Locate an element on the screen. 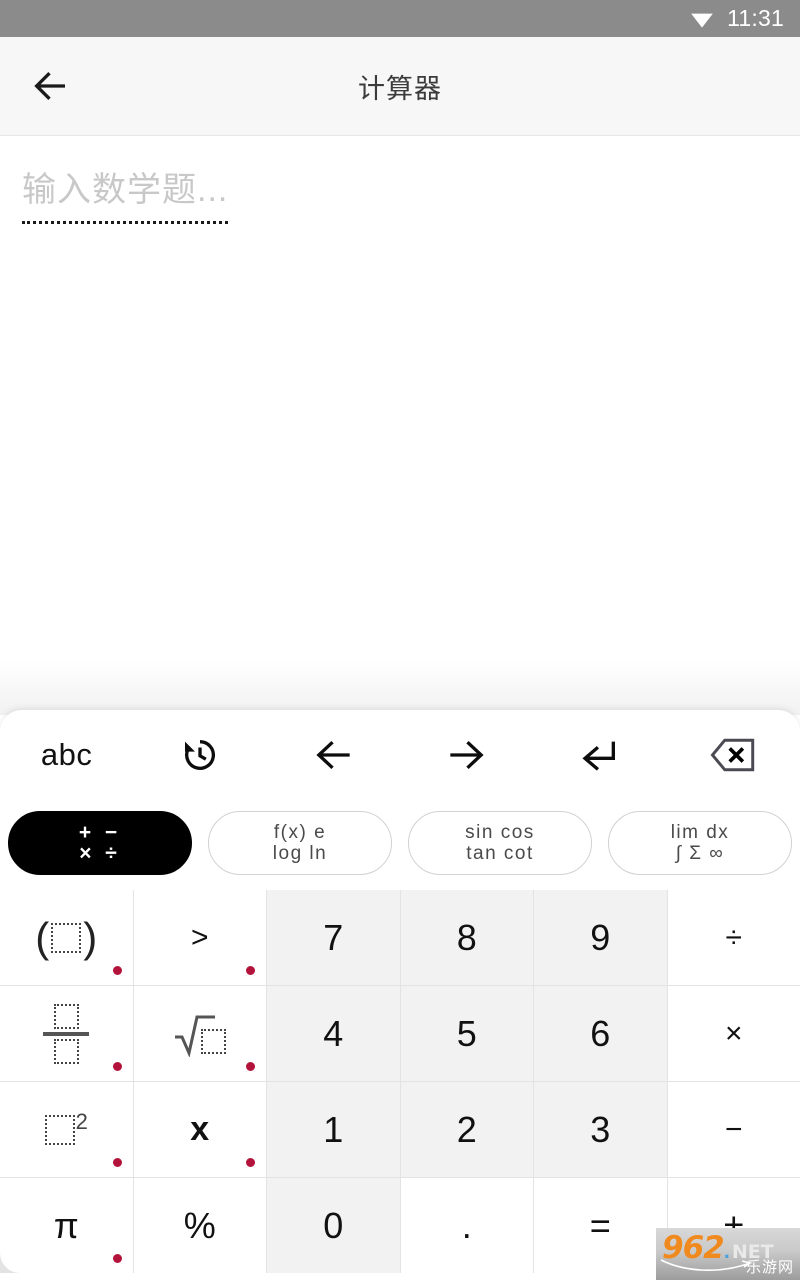 This screenshot has width=800, height=1280. key-percent: % is located at coordinates (199, 1225).